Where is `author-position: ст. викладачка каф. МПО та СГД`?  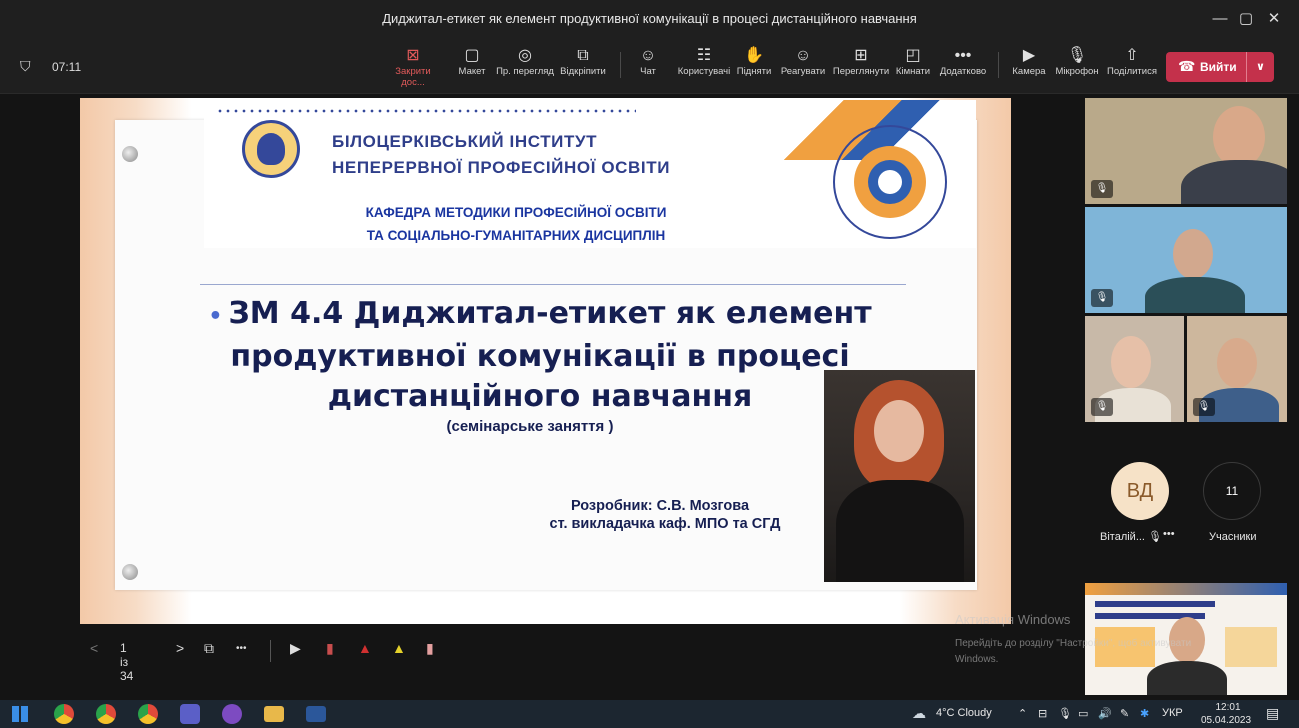 author-position: ст. викладачка каф. МПО та СГД is located at coordinates (665, 524).